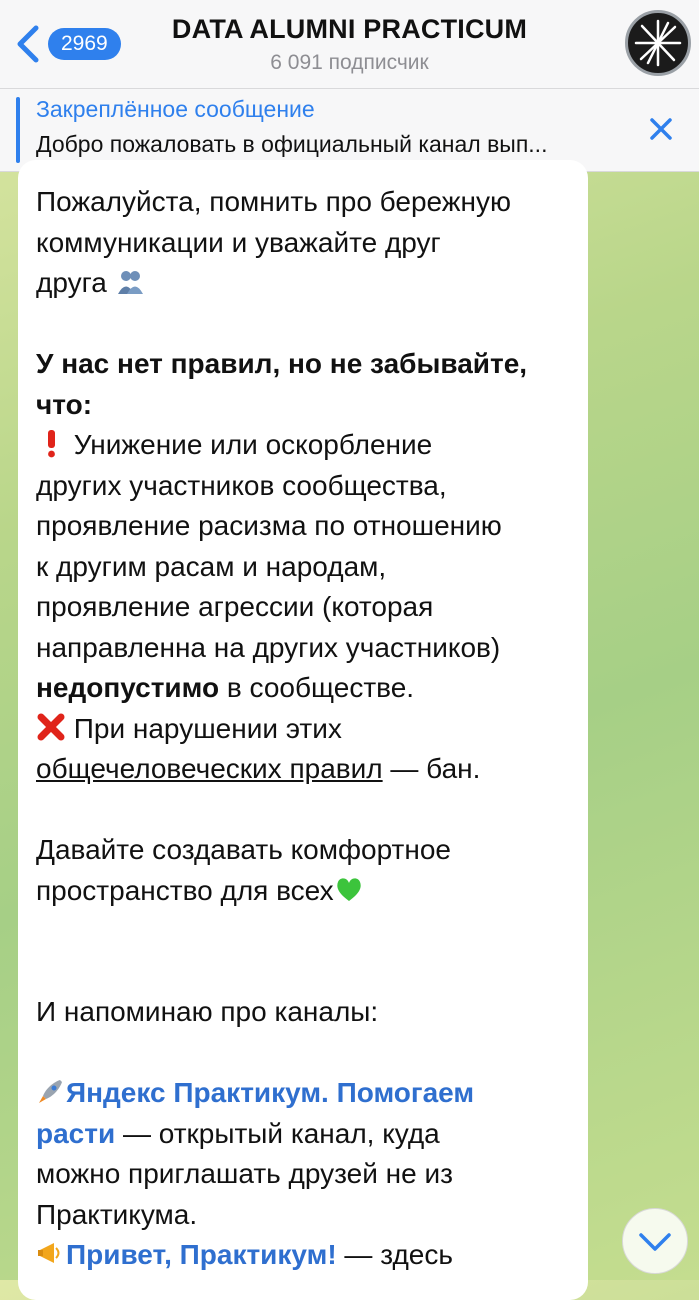 This screenshot has height=1300, width=699. Describe the element at coordinates (348, 889) in the screenshot. I see `green-heart-emoji` at that location.